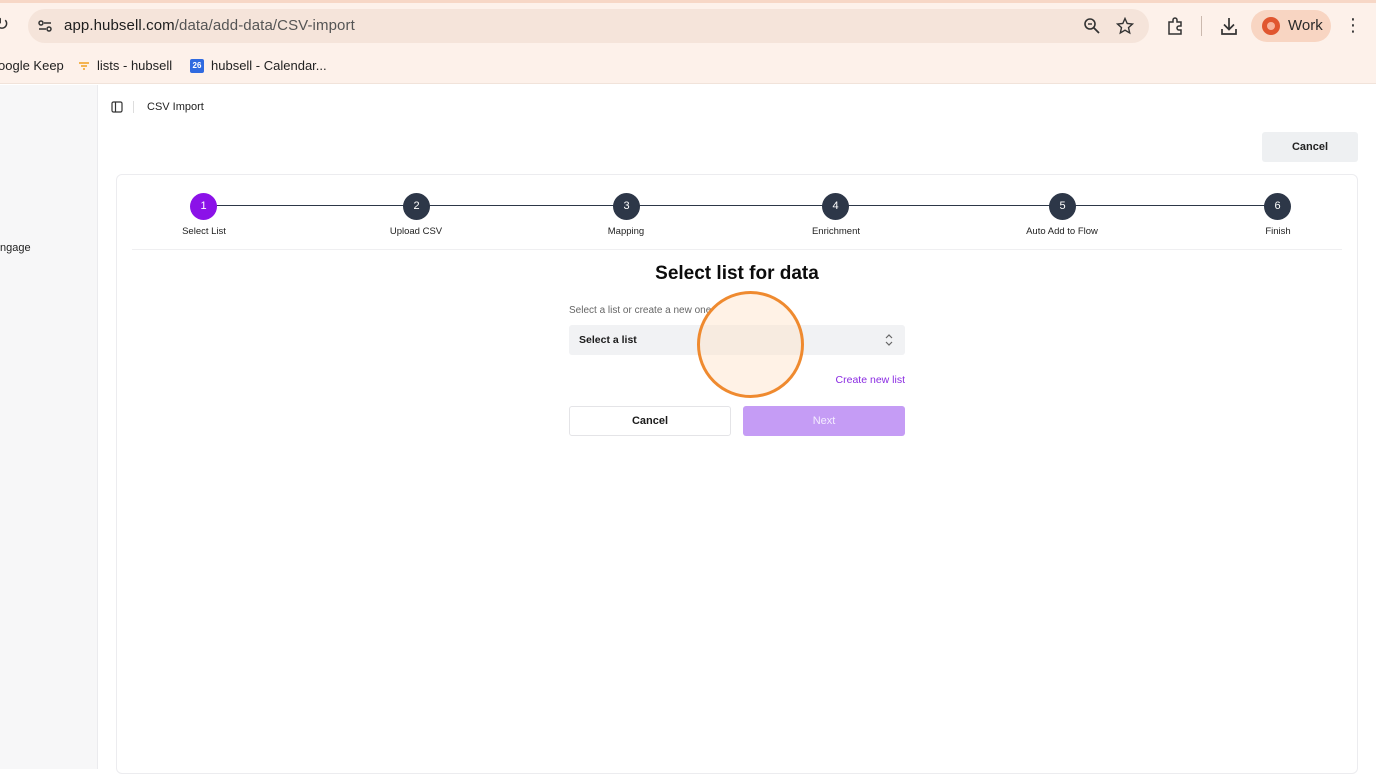 The image size is (1376, 774). I want to click on extensions-icon, so click(1176, 26).